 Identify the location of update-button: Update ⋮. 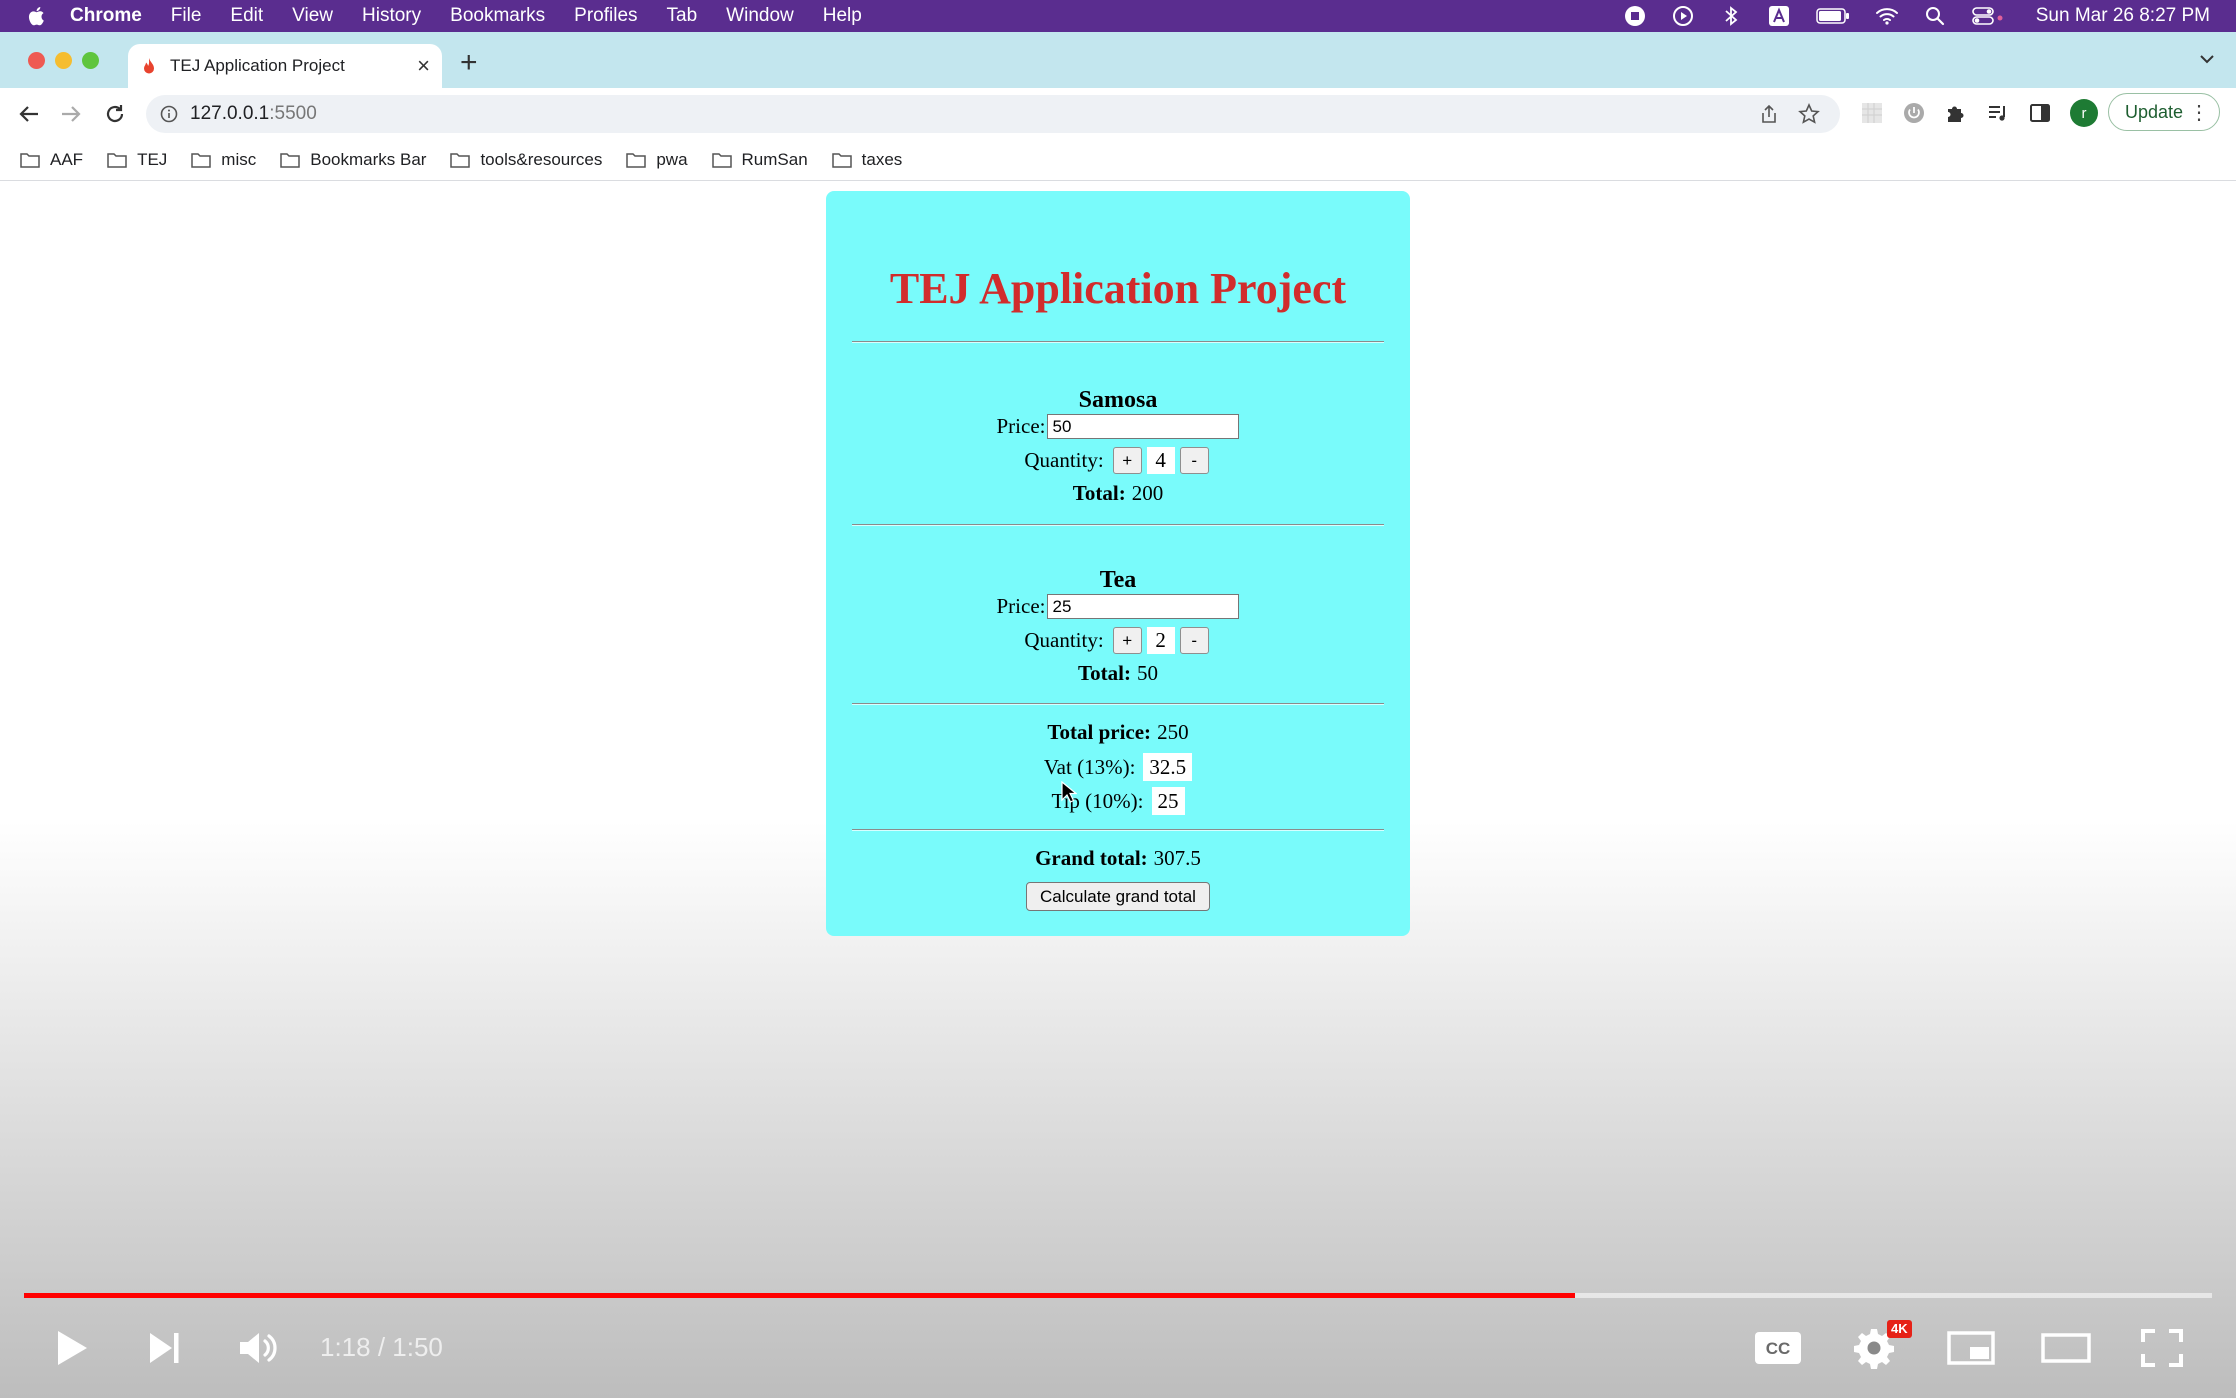
(2164, 112).